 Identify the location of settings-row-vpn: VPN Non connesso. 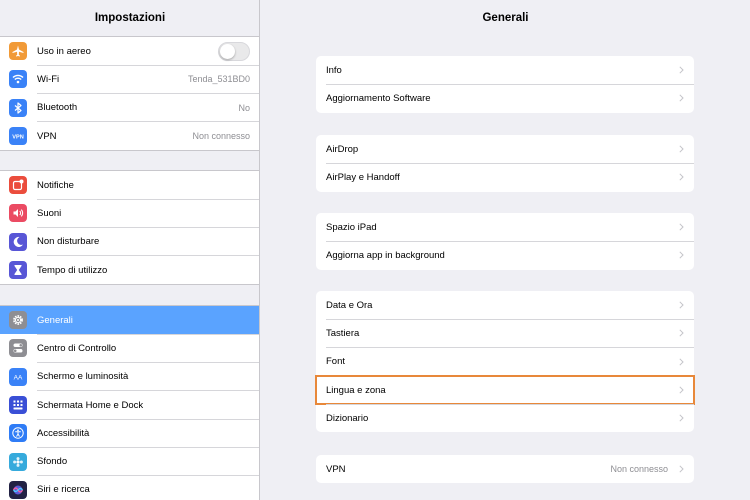
(505, 469).